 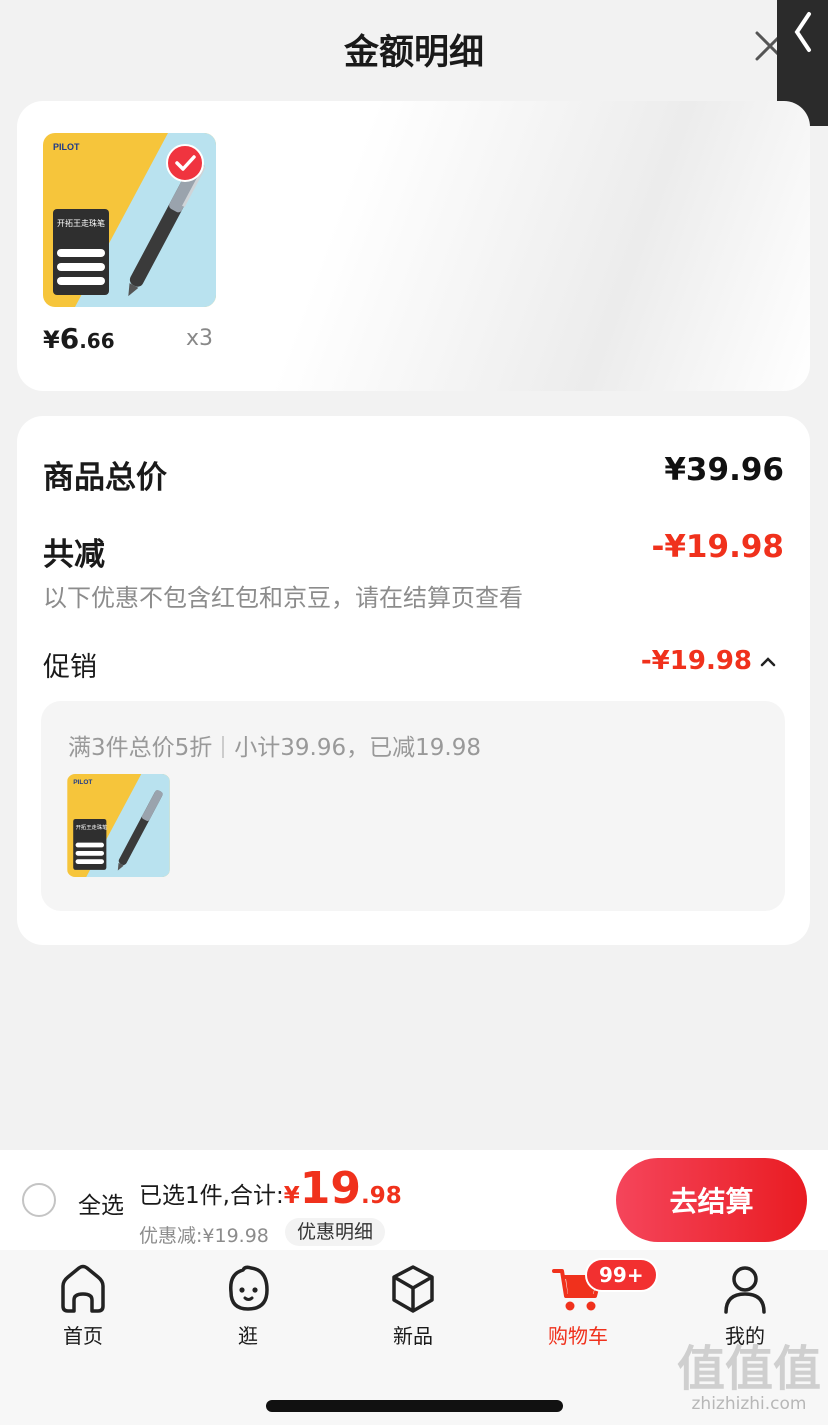 I want to click on promo-product-image: PILOT 开拓王走珠笔, so click(x=118, y=825).